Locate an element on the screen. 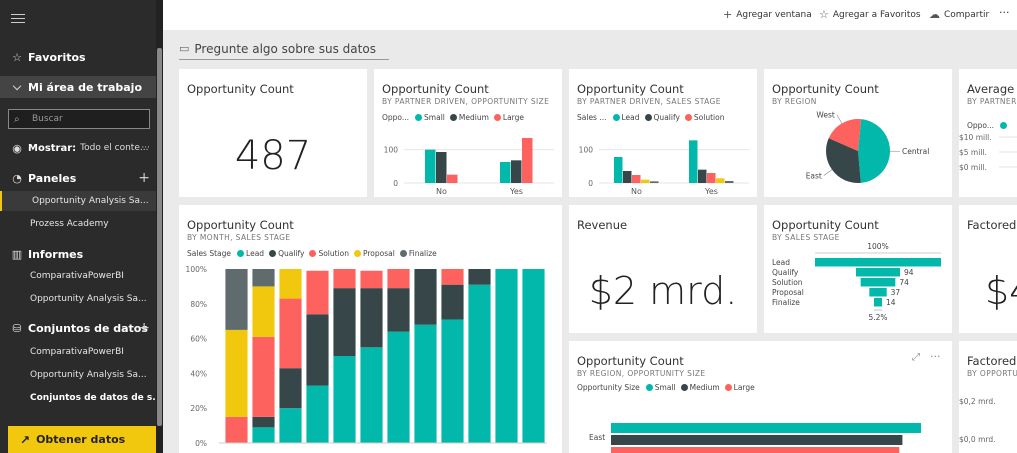 The height and width of the screenshot is (453, 1017). y-tick-label: 0 is located at coordinates (590, 183).